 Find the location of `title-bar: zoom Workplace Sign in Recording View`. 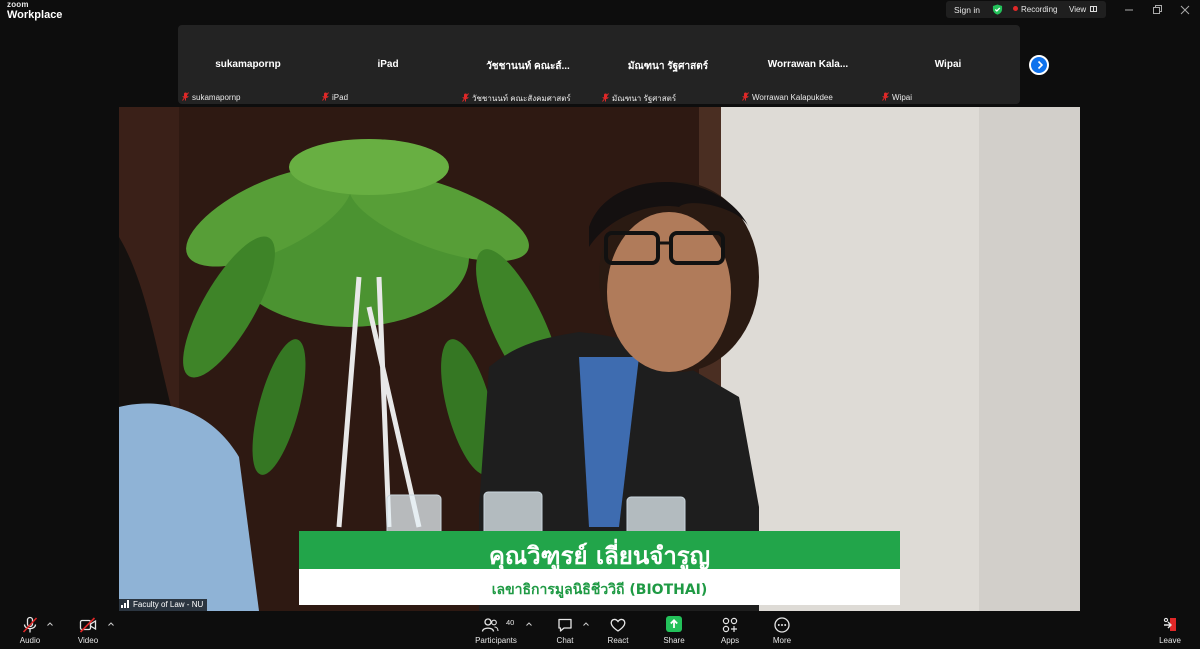

title-bar: zoom Workplace Sign in Recording View is located at coordinates (600, 11).